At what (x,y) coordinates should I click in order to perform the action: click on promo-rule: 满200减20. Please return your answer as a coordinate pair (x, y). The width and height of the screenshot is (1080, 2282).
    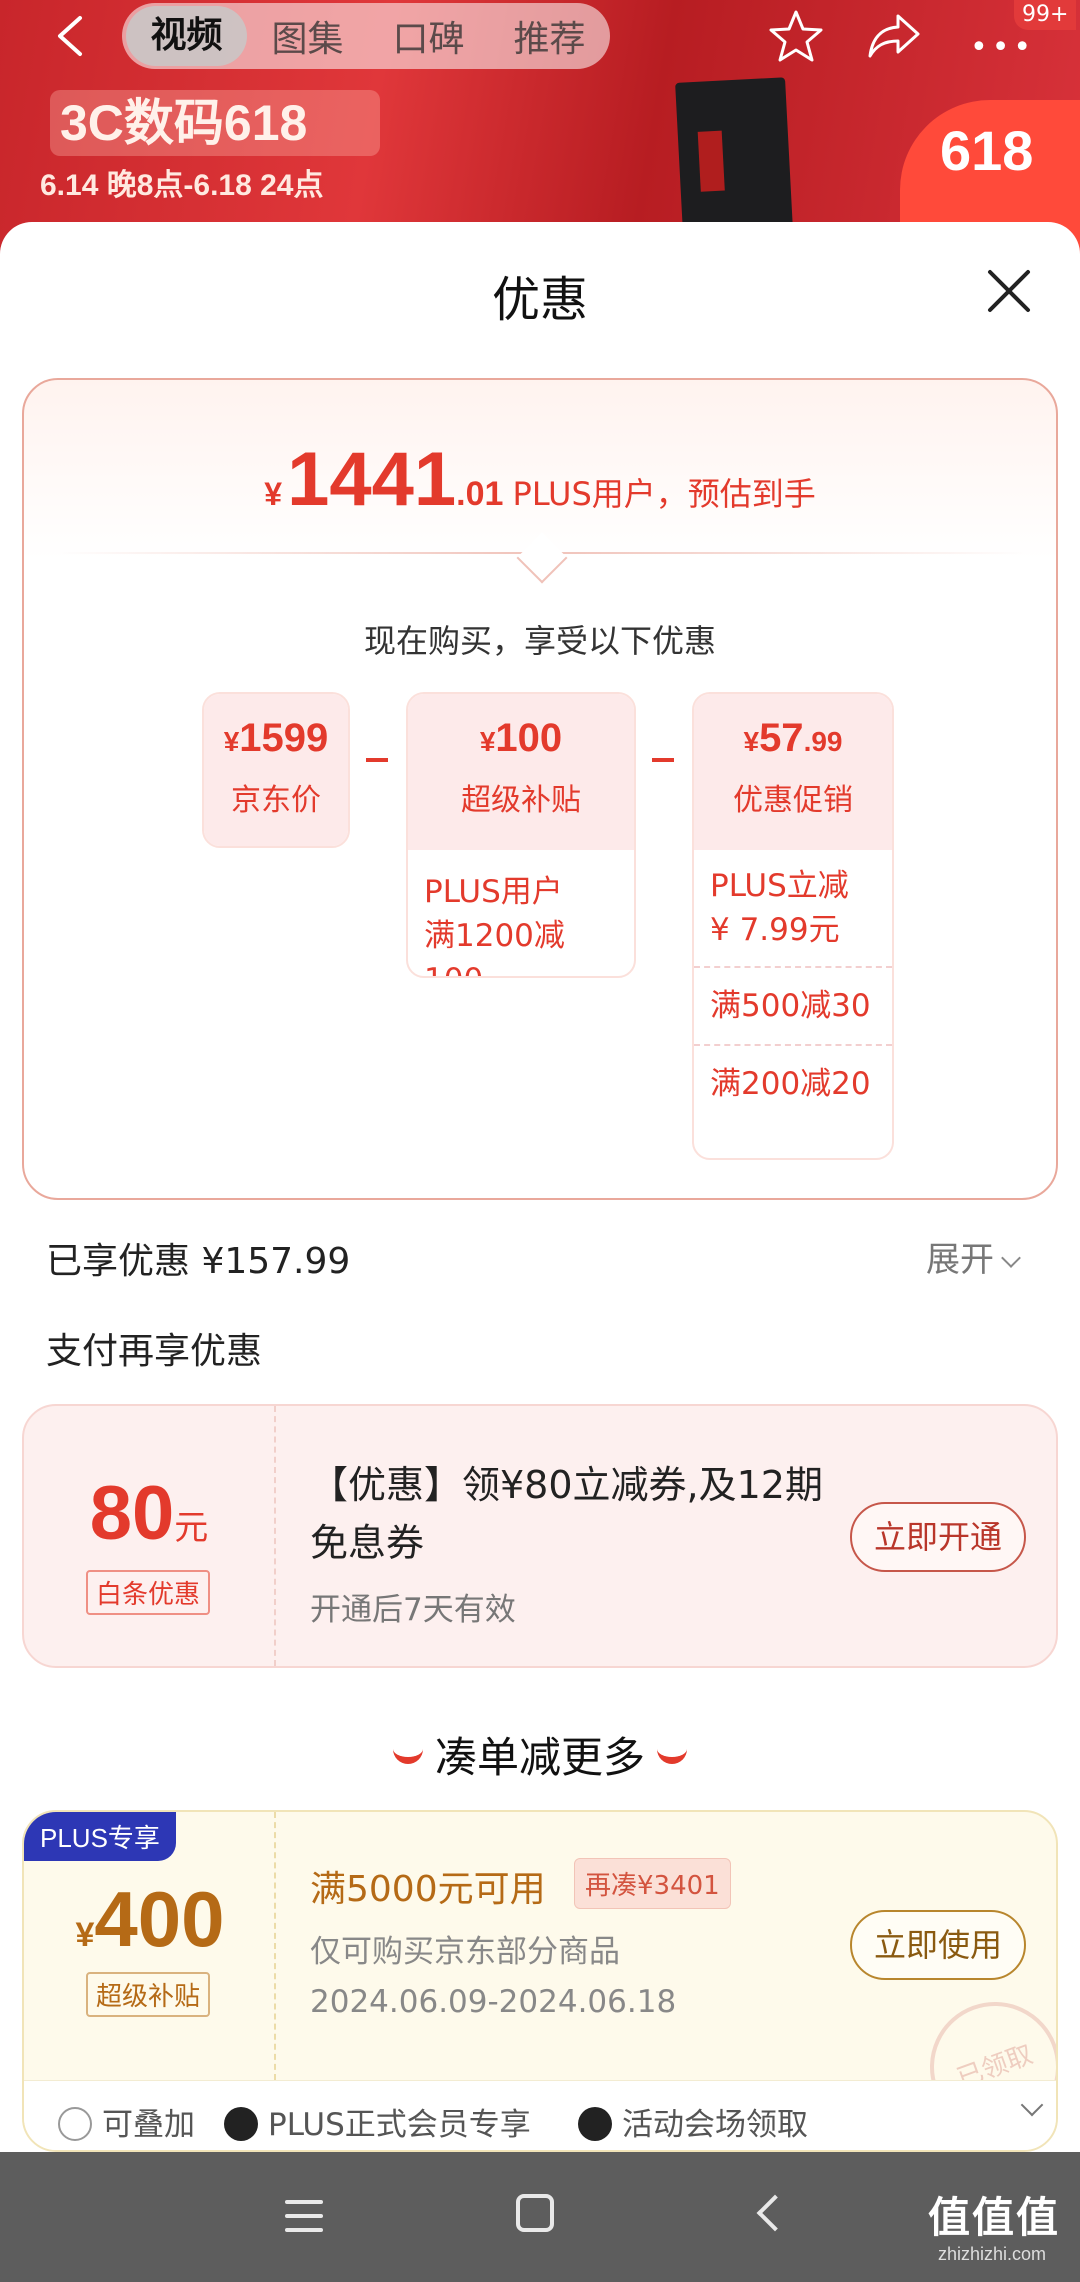
    Looking at the image, I should click on (793, 1083).